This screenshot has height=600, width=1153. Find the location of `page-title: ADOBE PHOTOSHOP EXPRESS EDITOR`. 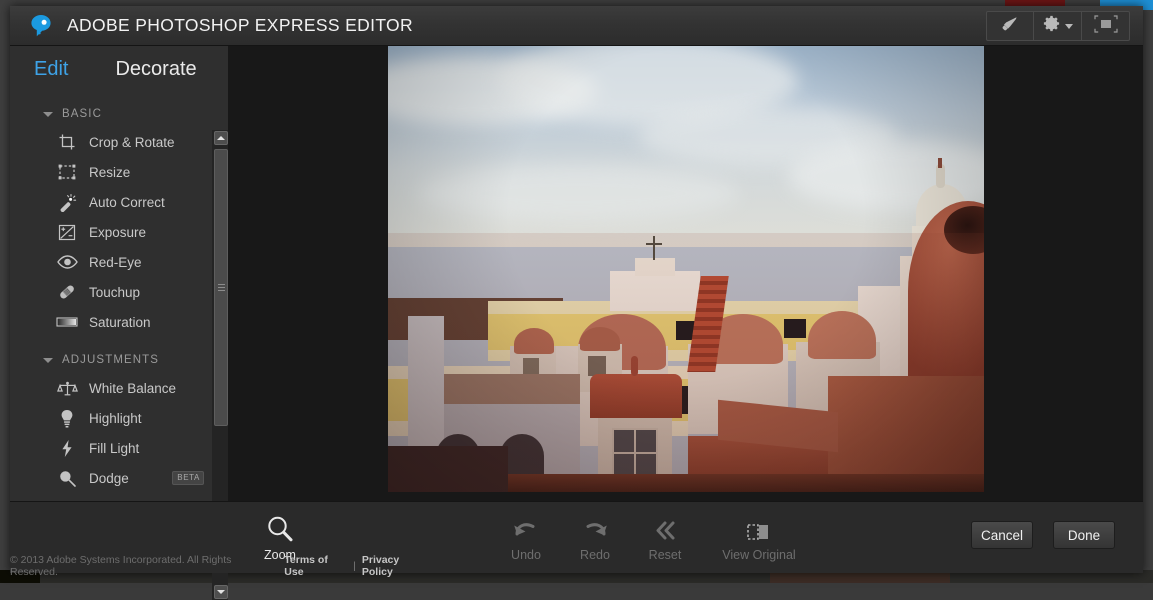

page-title: ADOBE PHOTOSHOP EXPRESS EDITOR is located at coordinates (240, 25).